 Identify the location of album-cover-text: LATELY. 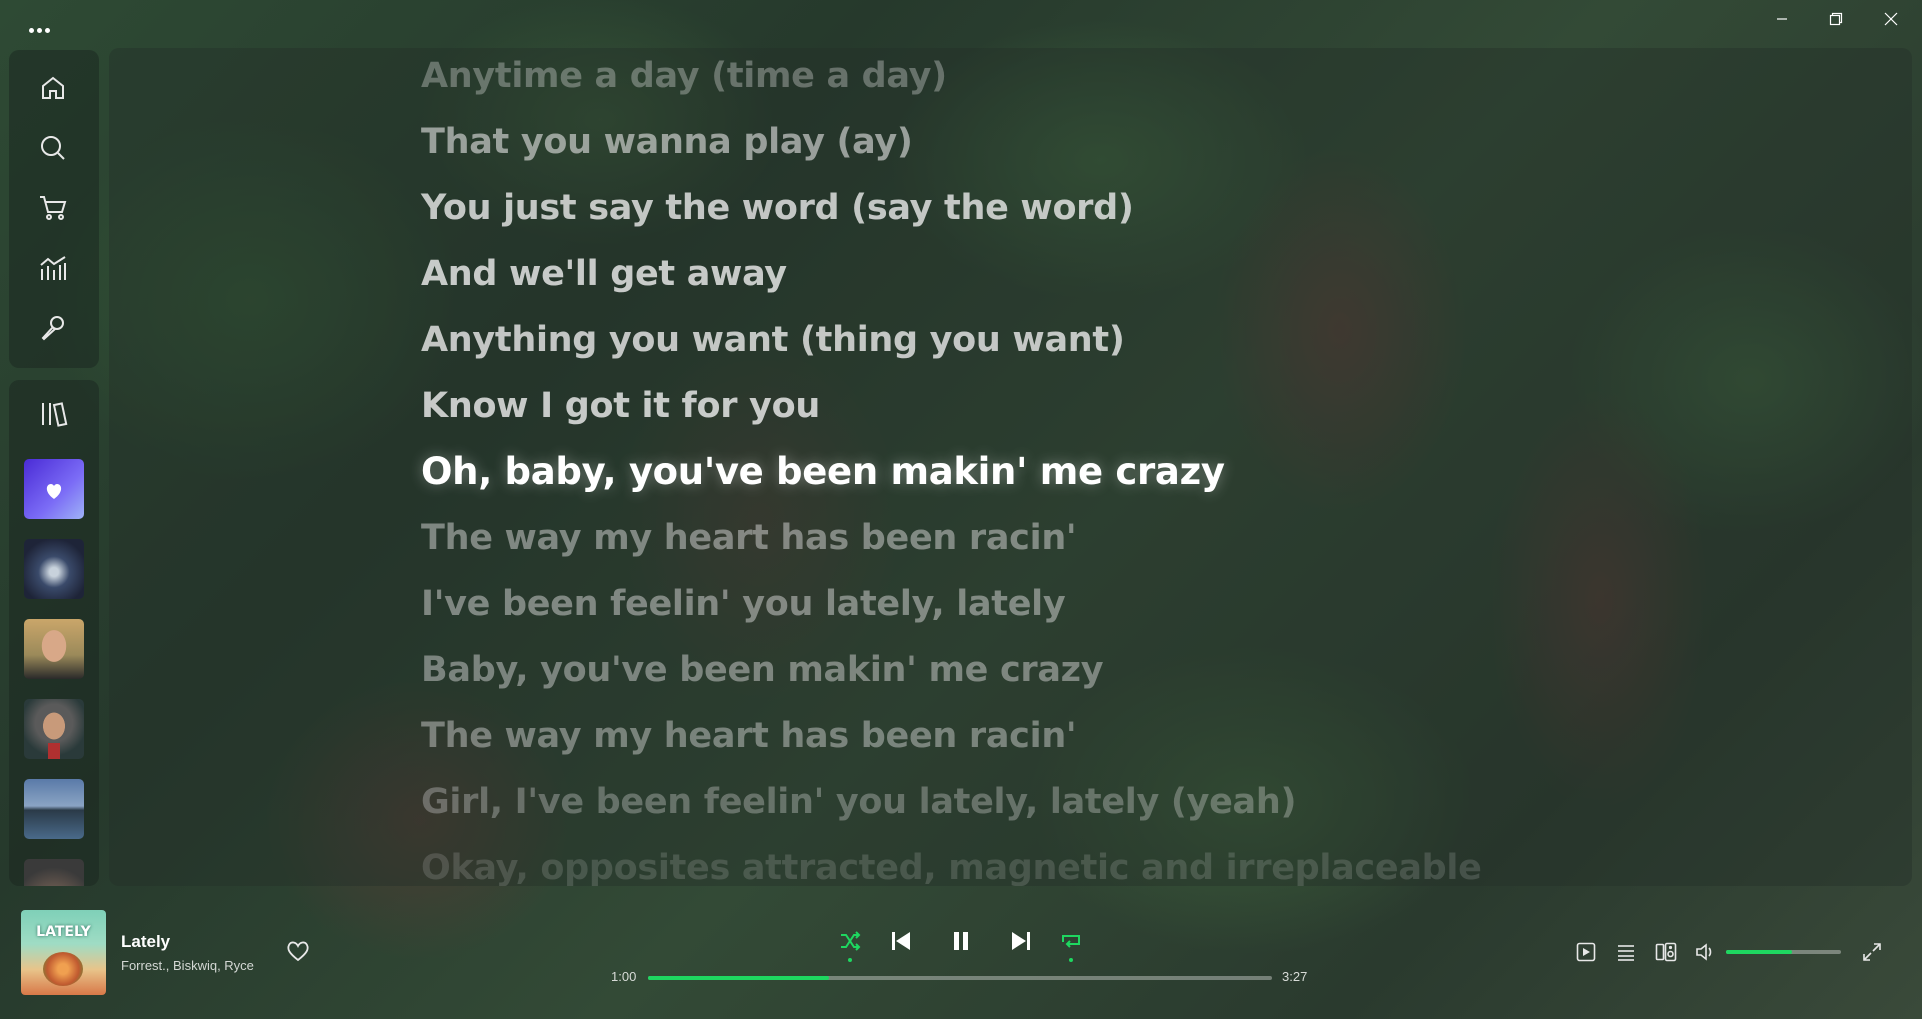
(63, 932).